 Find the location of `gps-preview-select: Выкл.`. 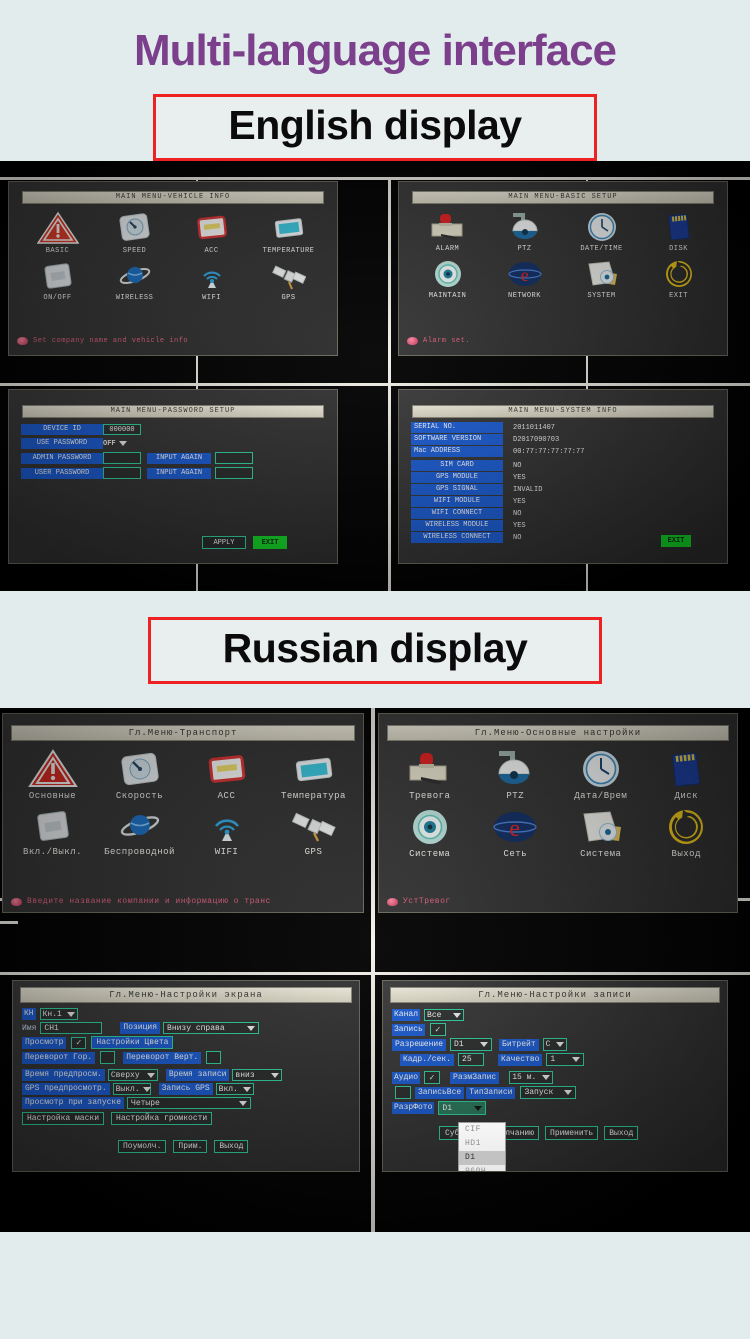

gps-preview-select: Выкл. is located at coordinates (131, 1089).